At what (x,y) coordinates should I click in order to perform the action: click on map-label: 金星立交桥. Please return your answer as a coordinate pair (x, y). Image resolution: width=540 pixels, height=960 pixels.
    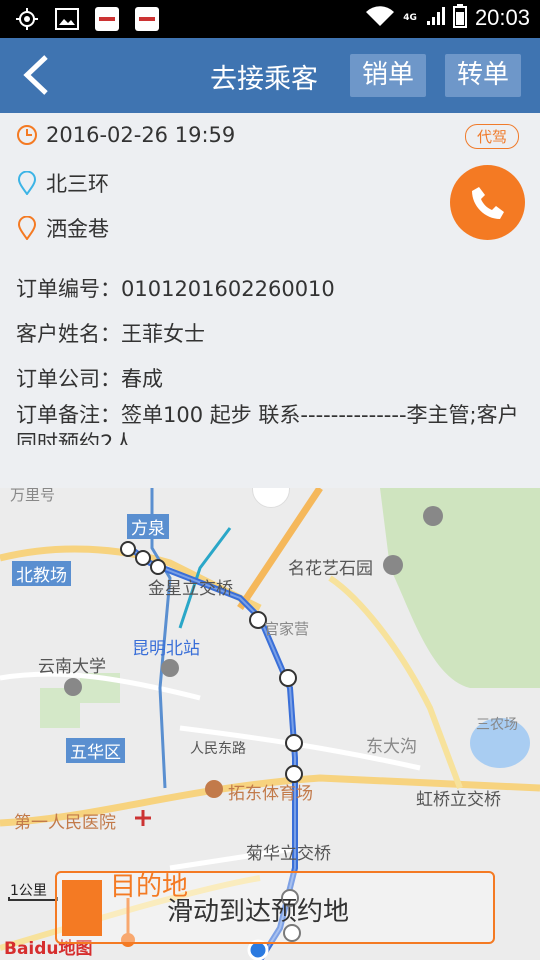
    Looking at the image, I should click on (190, 589).